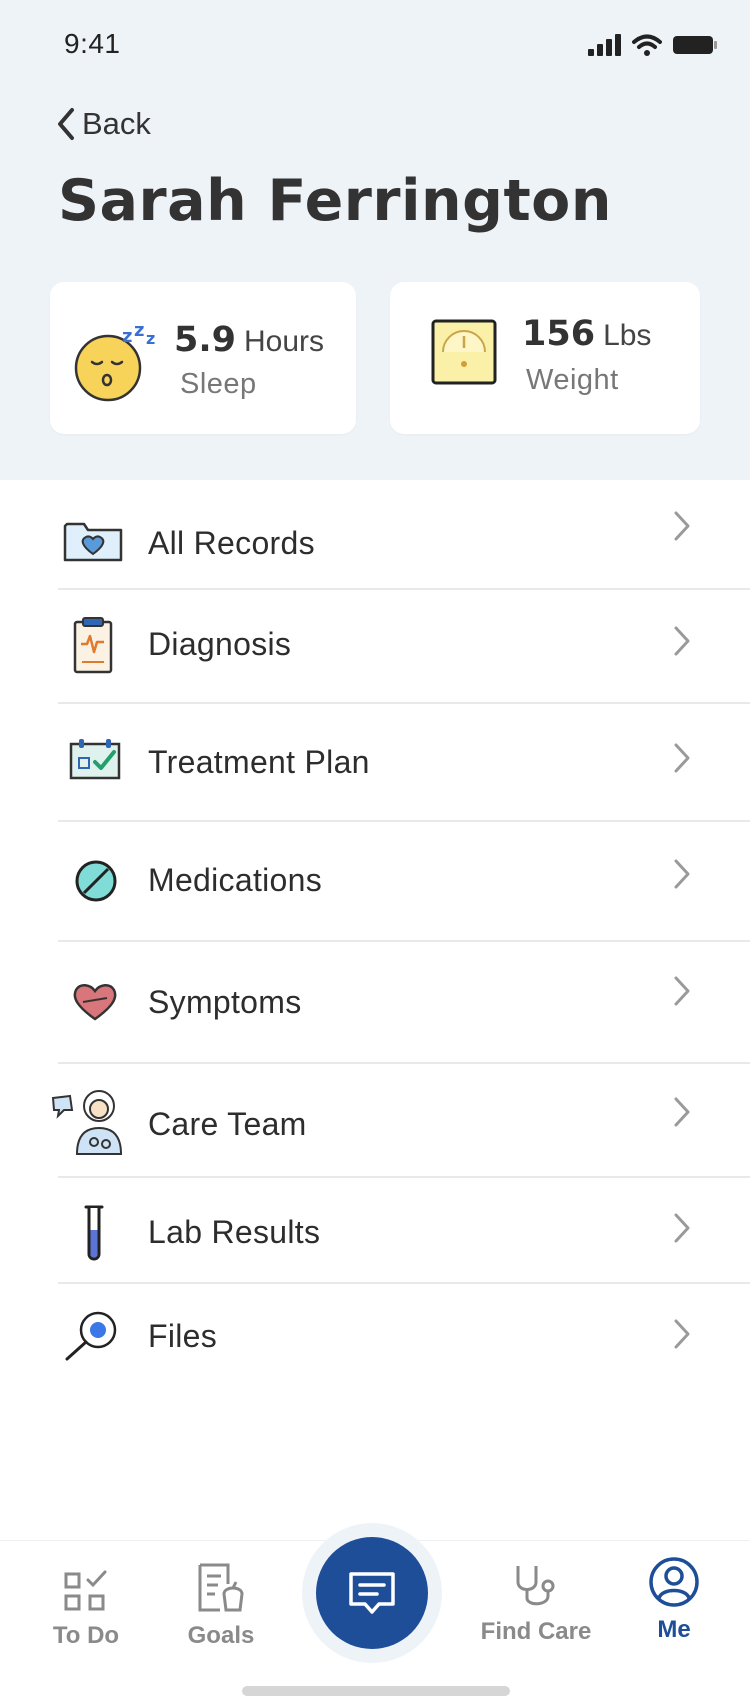 The width and height of the screenshot is (750, 1708). What do you see at coordinates (225, 1002) in the screenshot?
I see `menu-item-label: Symptoms` at bounding box center [225, 1002].